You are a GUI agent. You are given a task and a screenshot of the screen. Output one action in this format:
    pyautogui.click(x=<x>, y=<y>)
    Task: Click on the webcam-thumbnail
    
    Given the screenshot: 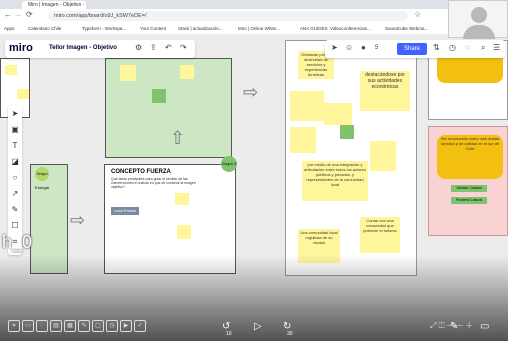 What is the action you would take?
    pyautogui.click(x=478, y=19)
    